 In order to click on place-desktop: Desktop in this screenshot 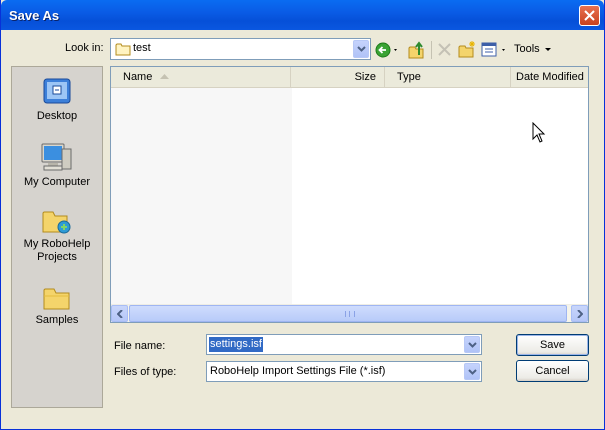, I will do `click(57, 100)`.